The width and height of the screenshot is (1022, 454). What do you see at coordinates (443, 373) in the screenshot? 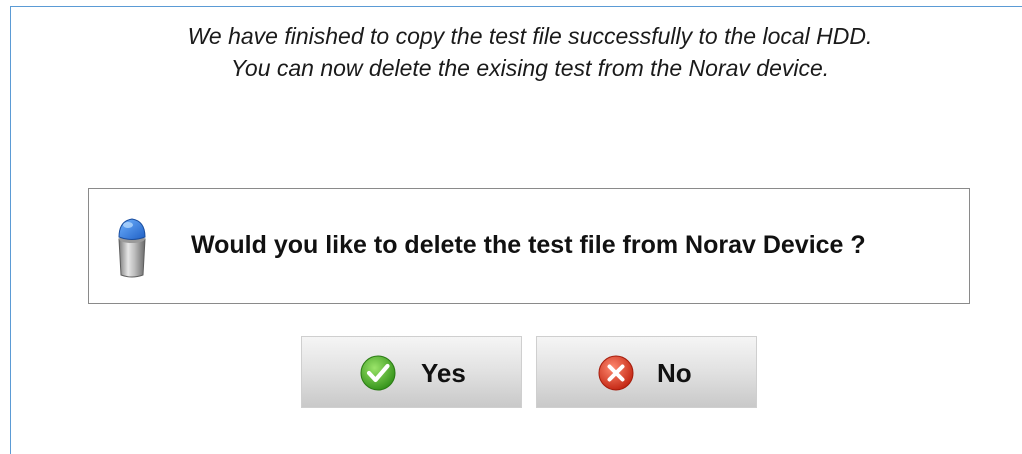
I see `yes-button-label: Yes` at bounding box center [443, 373].